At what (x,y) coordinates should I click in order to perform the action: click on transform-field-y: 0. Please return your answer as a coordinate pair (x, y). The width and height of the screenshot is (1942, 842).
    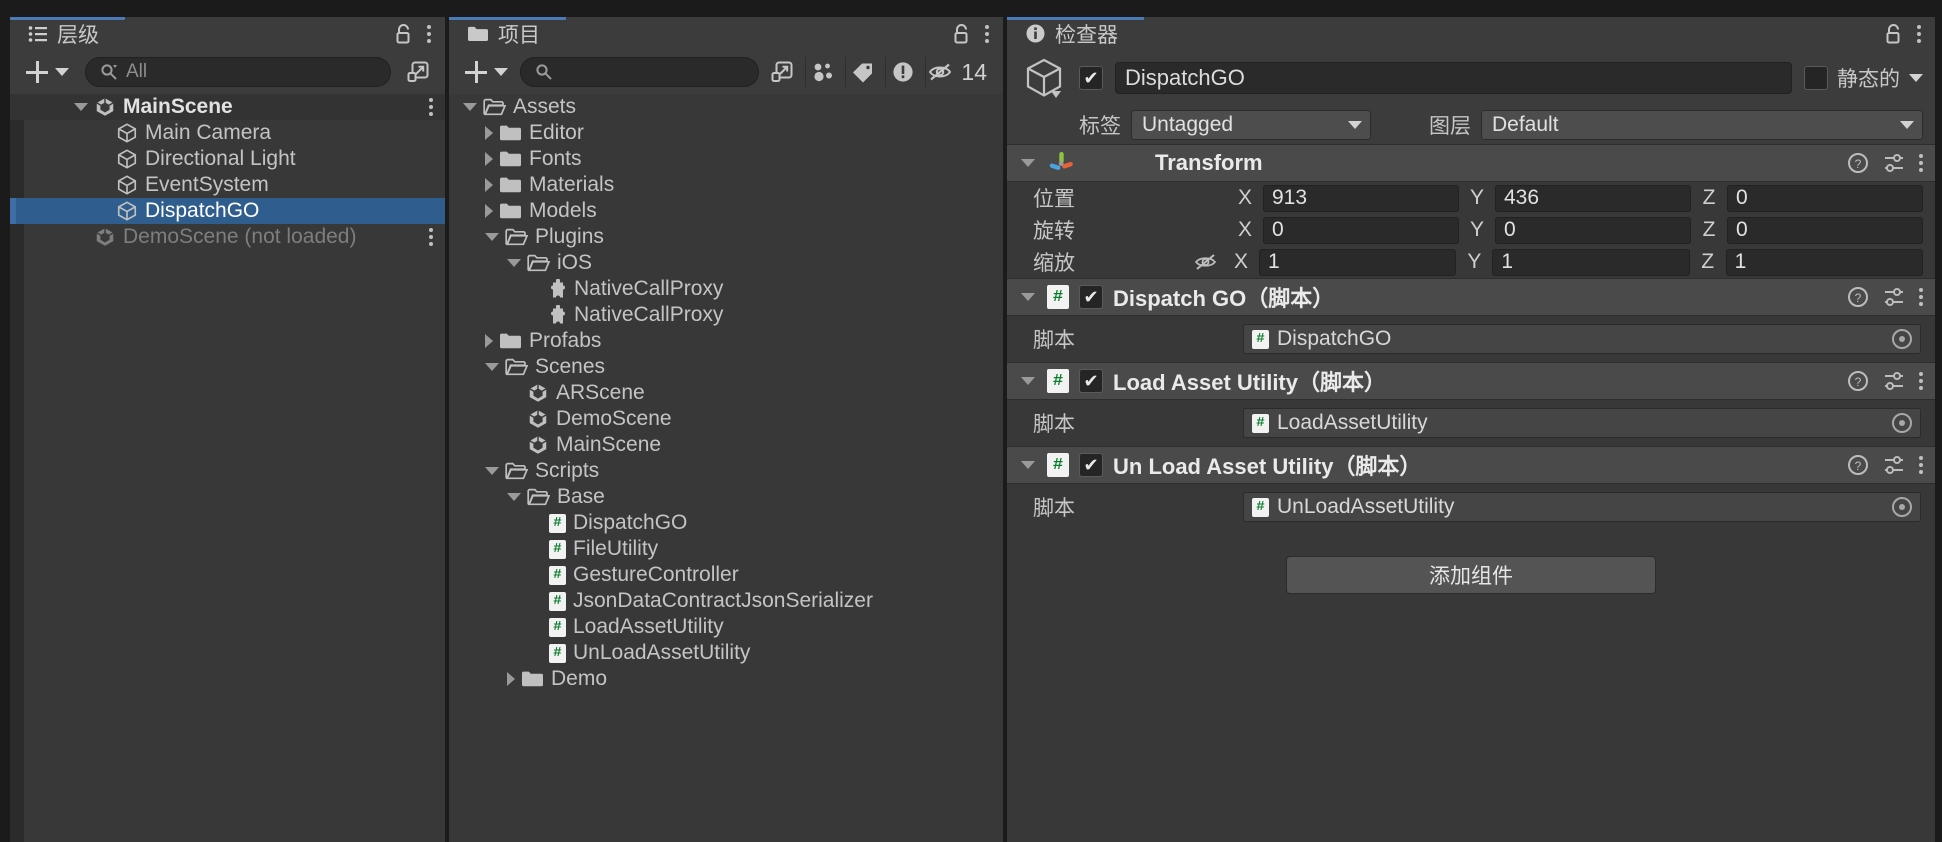
    Looking at the image, I should click on (1593, 230).